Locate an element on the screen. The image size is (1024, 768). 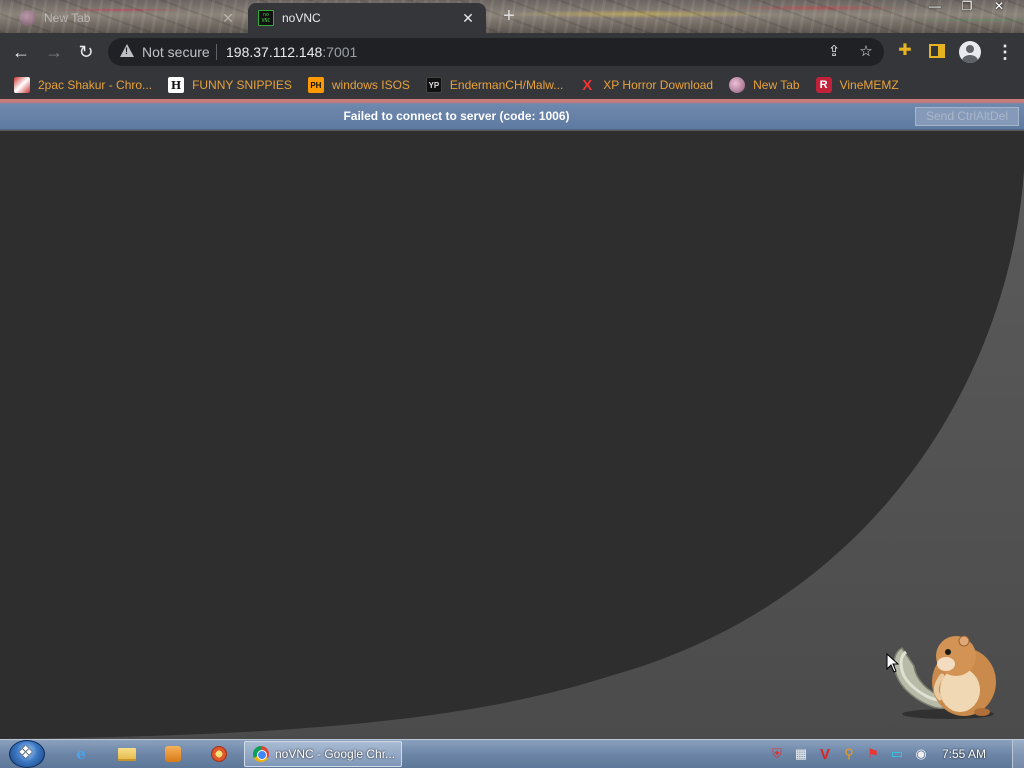
browser-tab-strip: New Tab ✕ no VNC noVNC ✕ + — ❐ ✕ is located at coordinates (512, 16).